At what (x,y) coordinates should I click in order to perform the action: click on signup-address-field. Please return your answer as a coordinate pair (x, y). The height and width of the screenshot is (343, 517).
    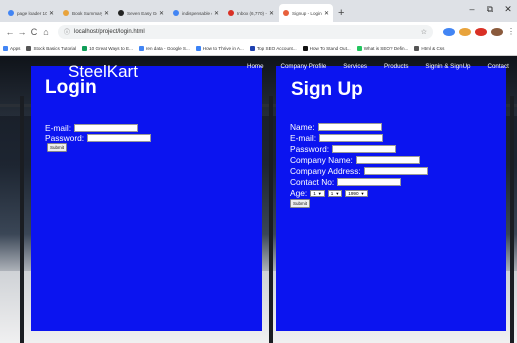
    Looking at the image, I should click on (395, 171).